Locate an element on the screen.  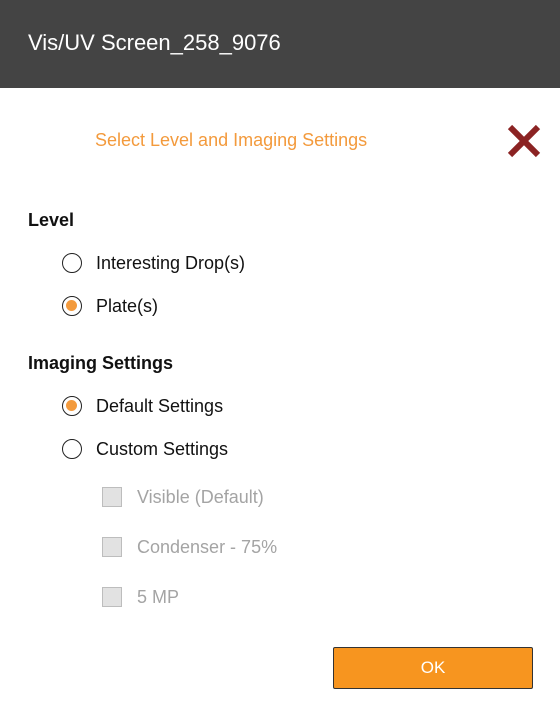
checkbox-label: Visible (Default) is located at coordinates (200, 496).